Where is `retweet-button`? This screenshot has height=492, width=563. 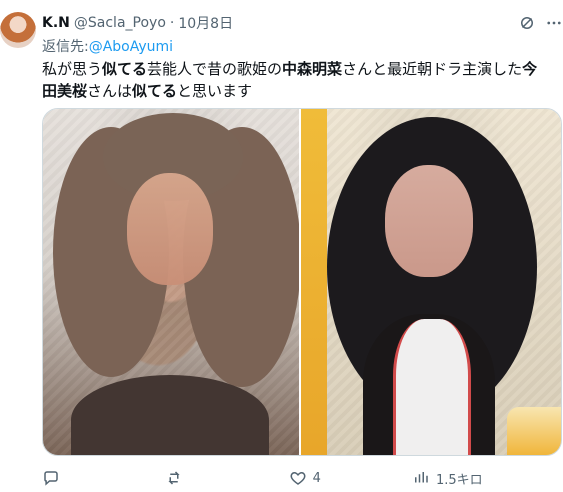 retweet-button is located at coordinates (195, 478).